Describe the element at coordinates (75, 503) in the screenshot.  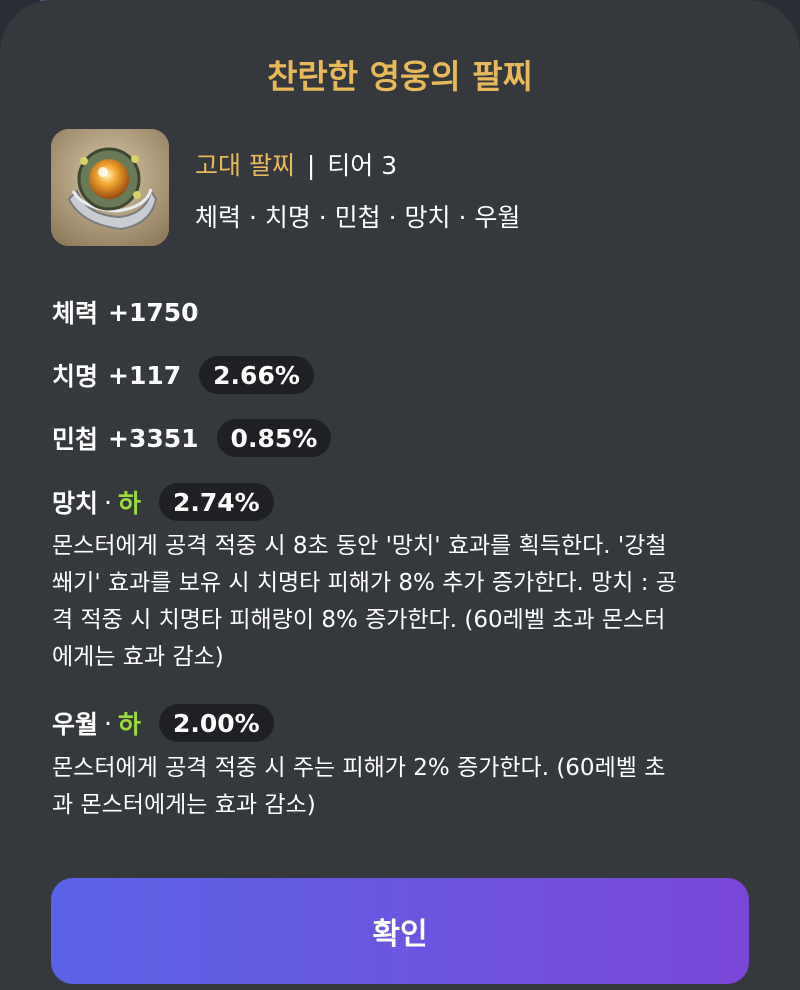
I see `effect-name: 망치` at that location.